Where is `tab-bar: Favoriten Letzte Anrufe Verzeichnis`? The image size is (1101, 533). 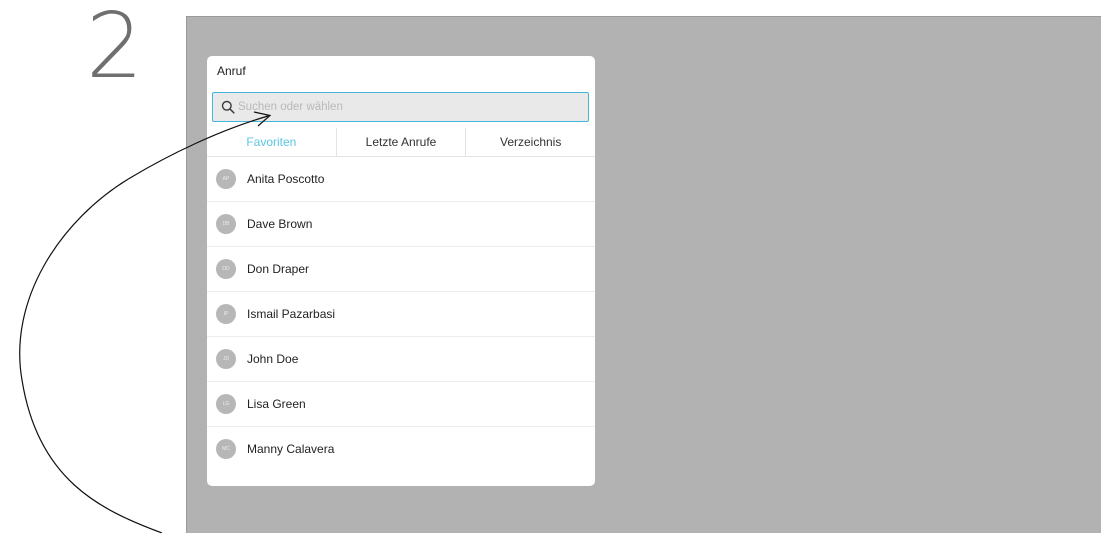 tab-bar: Favoriten Letzte Anrufe Verzeichnis is located at coordinates (401, 142).